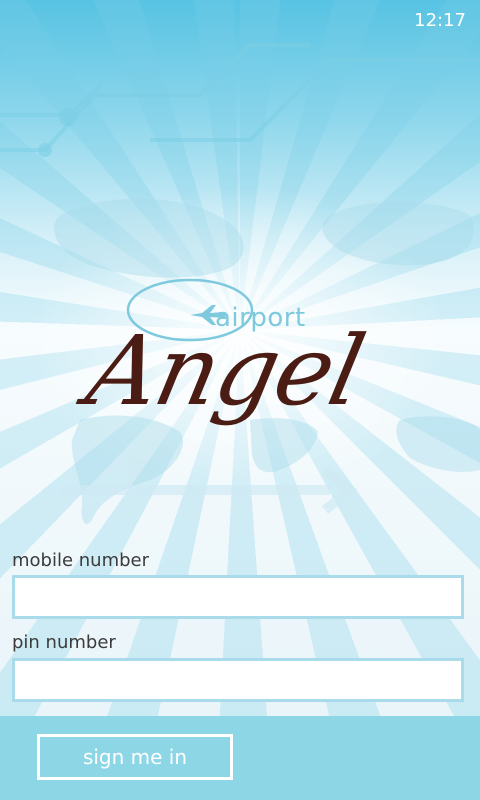 Image resolution: width=480 pixels, height=800 pixels. I want to click on sign-in-button: sign me in, so click(135, 757).